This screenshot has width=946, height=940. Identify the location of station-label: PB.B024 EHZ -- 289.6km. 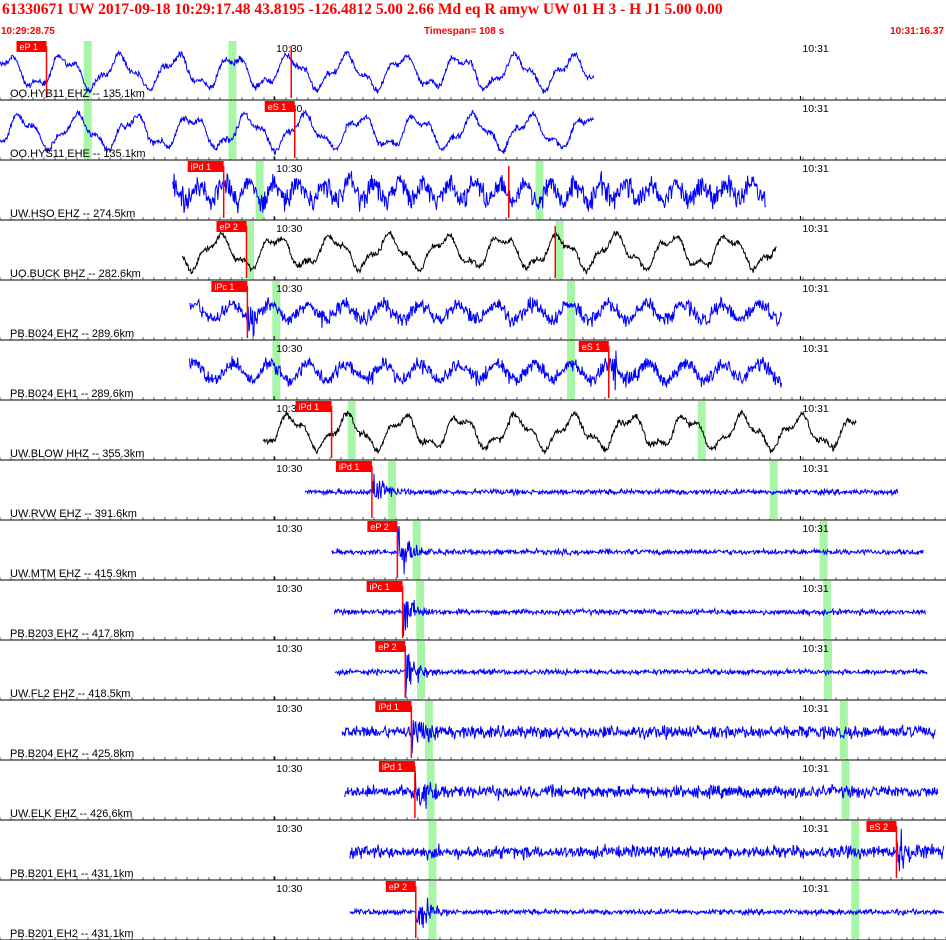
(72, 334).